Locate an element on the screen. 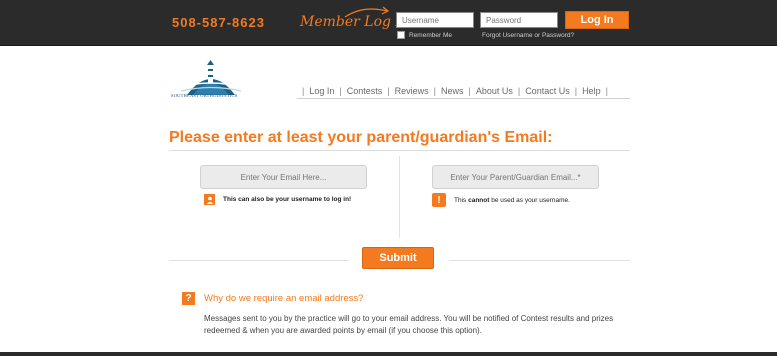 The image size is (777, 356). remember-me-label: Remember Me is located at coordinates (430, 35).